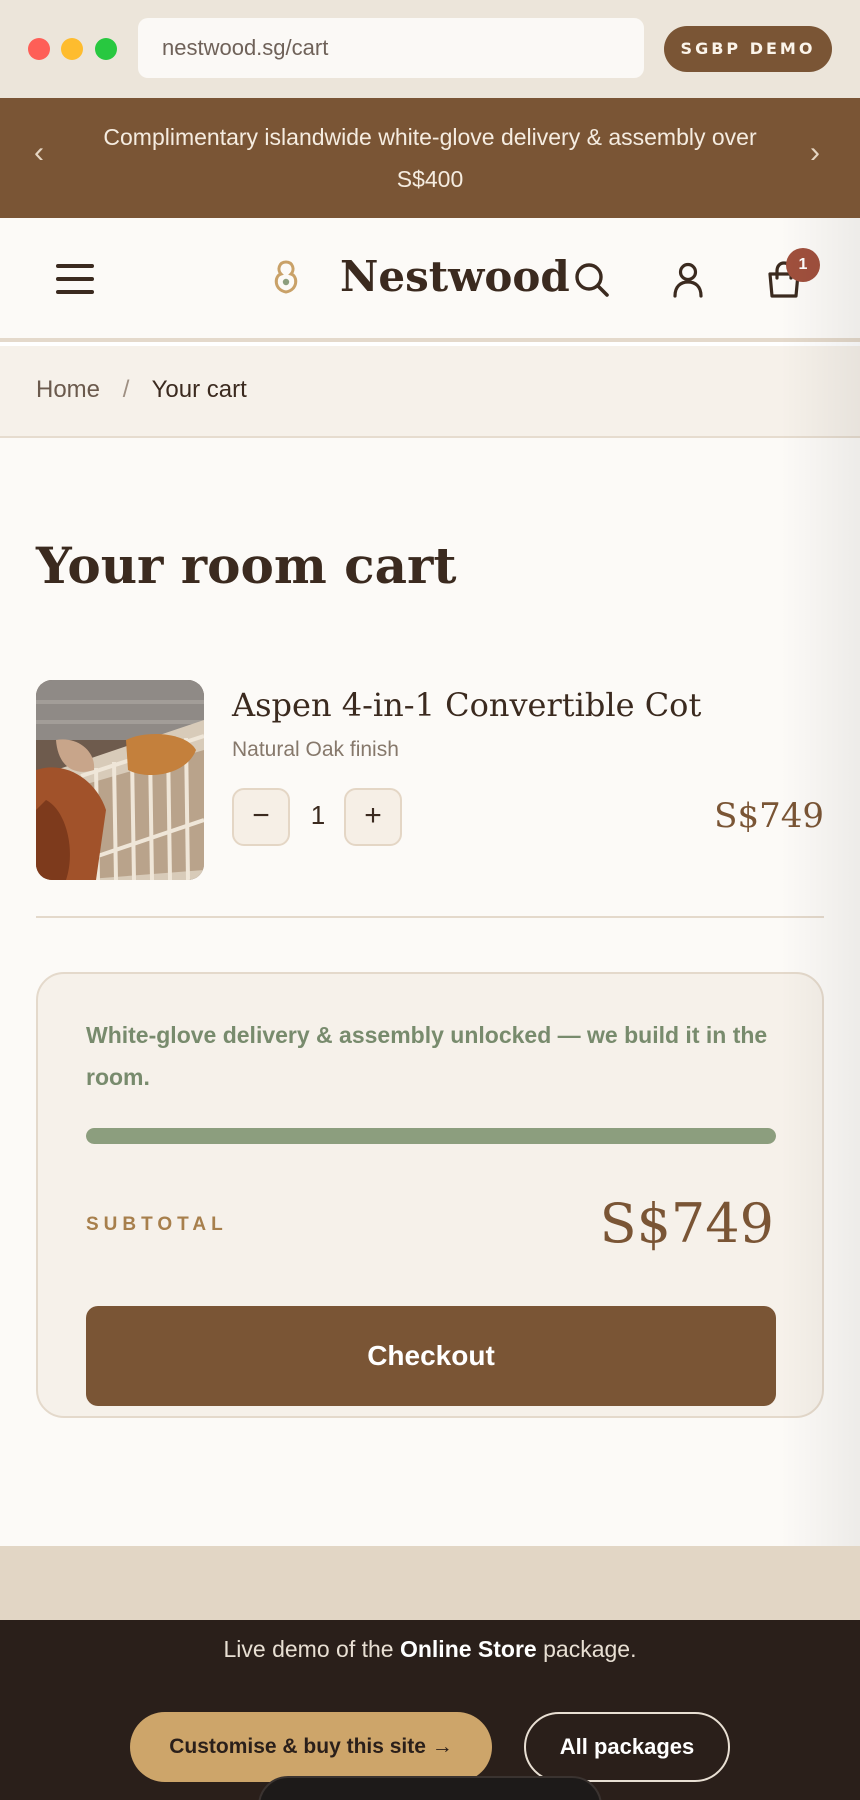 This screenshot has height=1800, width=860. Describe the element at coordinates (157, 1224) in the screenshot. I see `subtotal-label: SUBTOTAL` at that location.